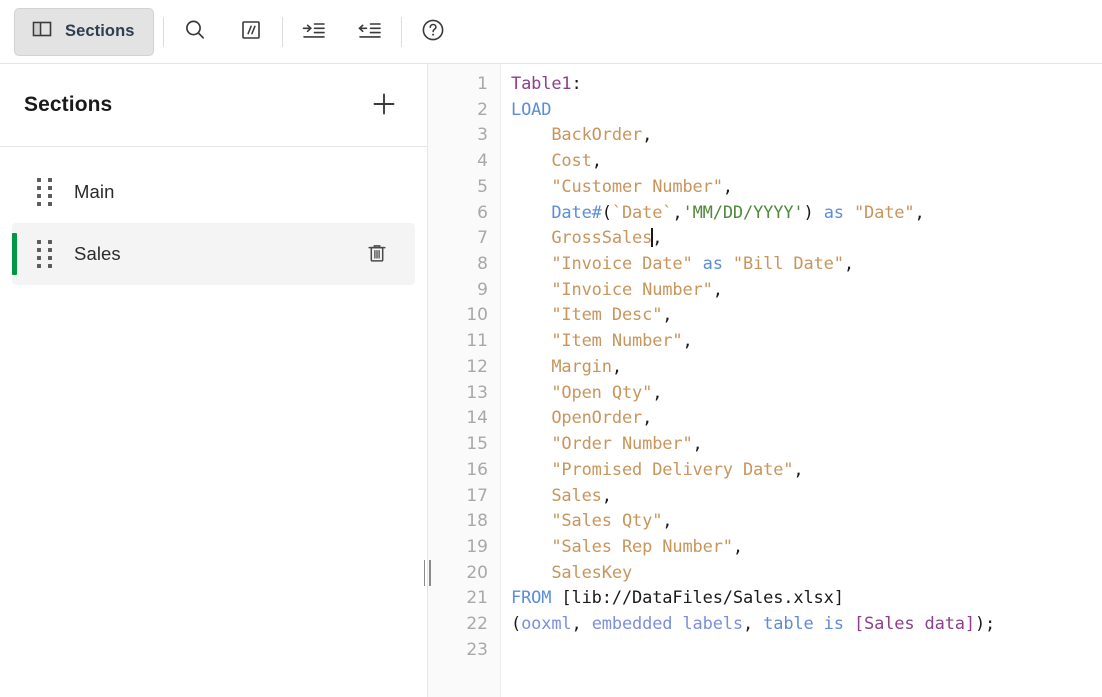 Image resolution: width=1102 pixels, height=697 pixels. I want to click on comment-slashes-icon, so click(251, 31).